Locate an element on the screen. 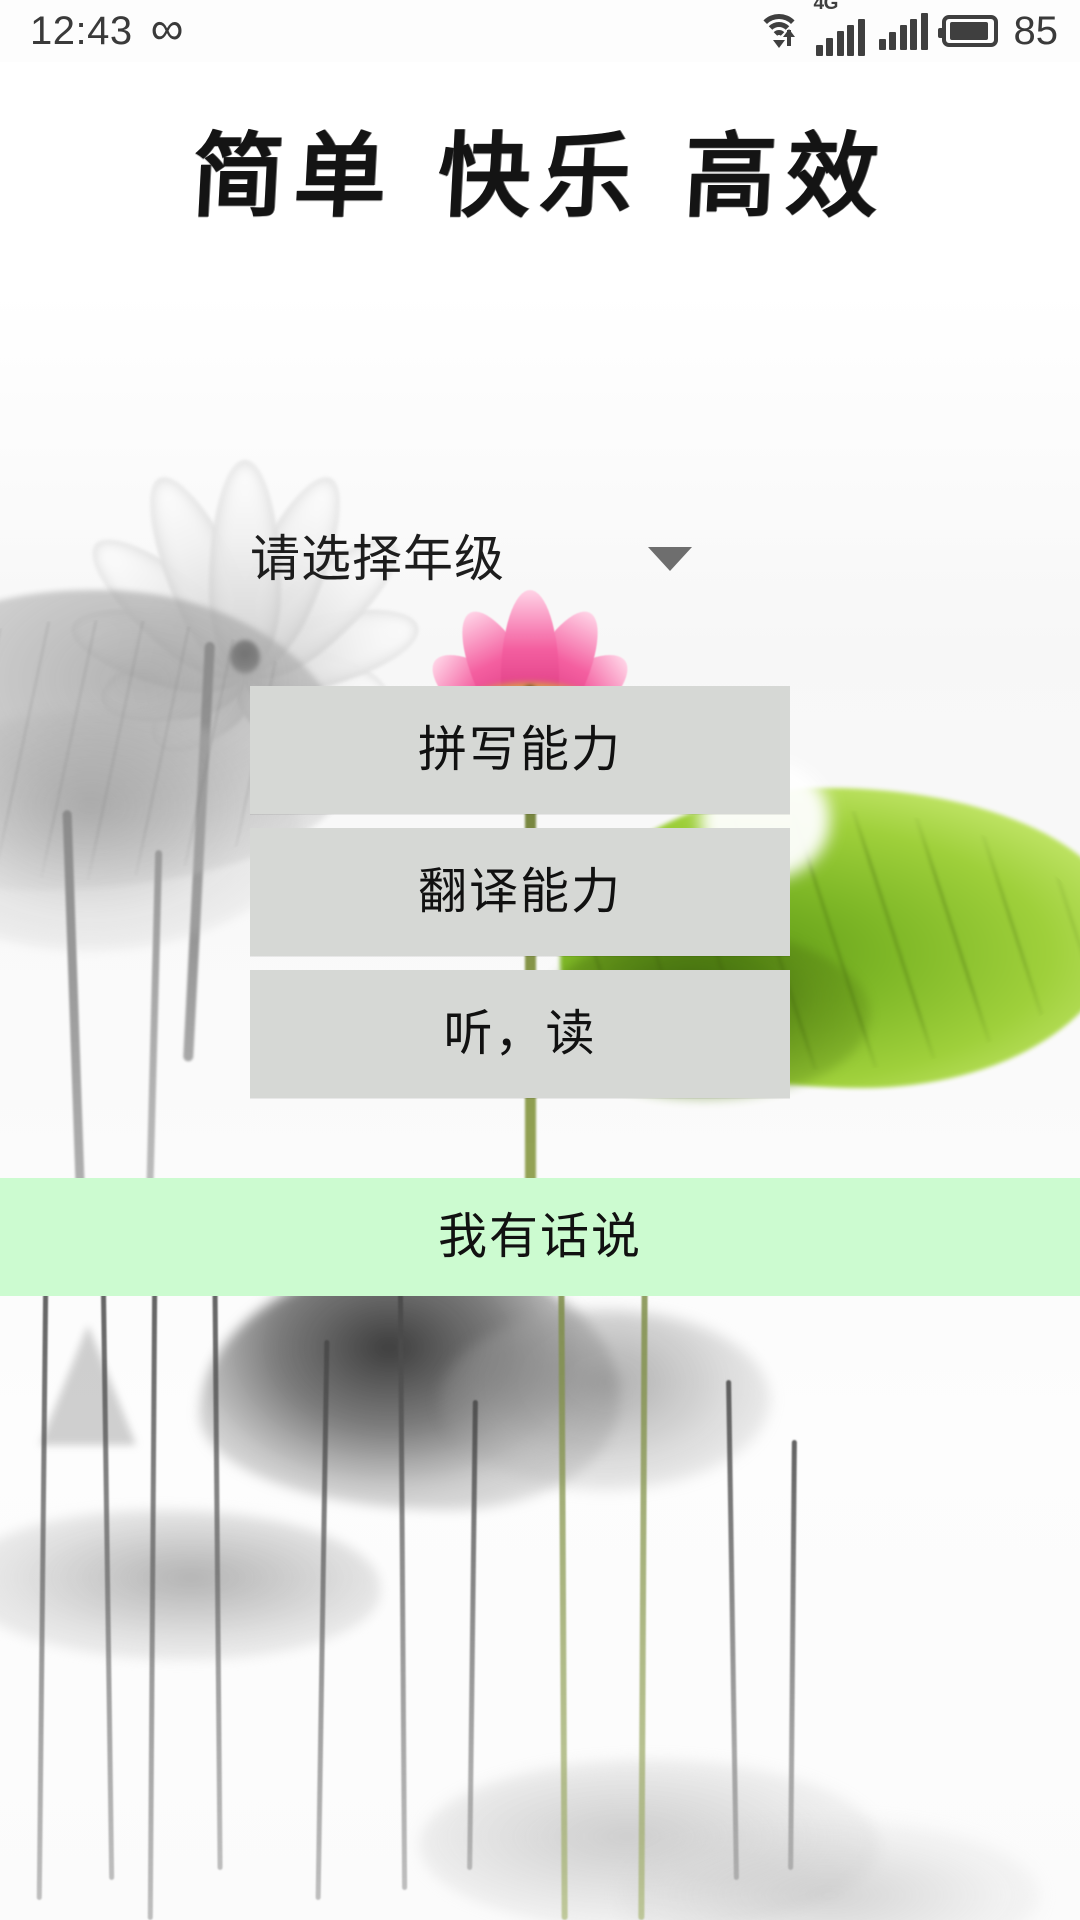 The image size is (1080, 1920). listen-read-label: 听，读 is located at coordinates (520, 1033).